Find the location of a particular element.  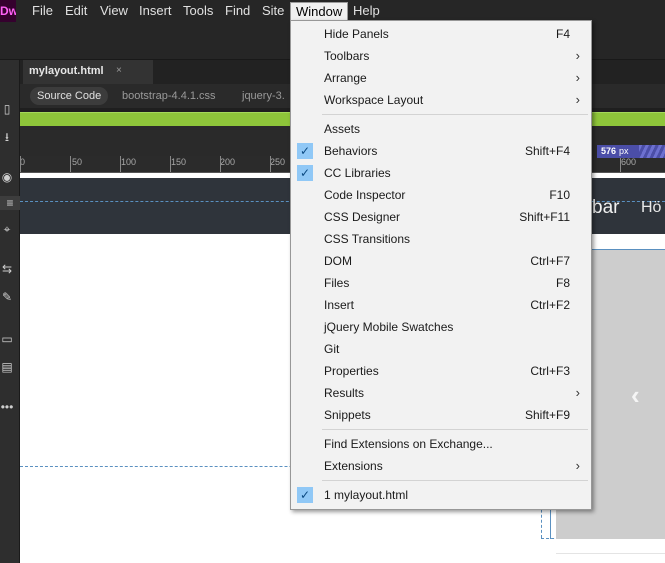

menu-item-arrange: Arrange › is located at coordinates (441, 78).